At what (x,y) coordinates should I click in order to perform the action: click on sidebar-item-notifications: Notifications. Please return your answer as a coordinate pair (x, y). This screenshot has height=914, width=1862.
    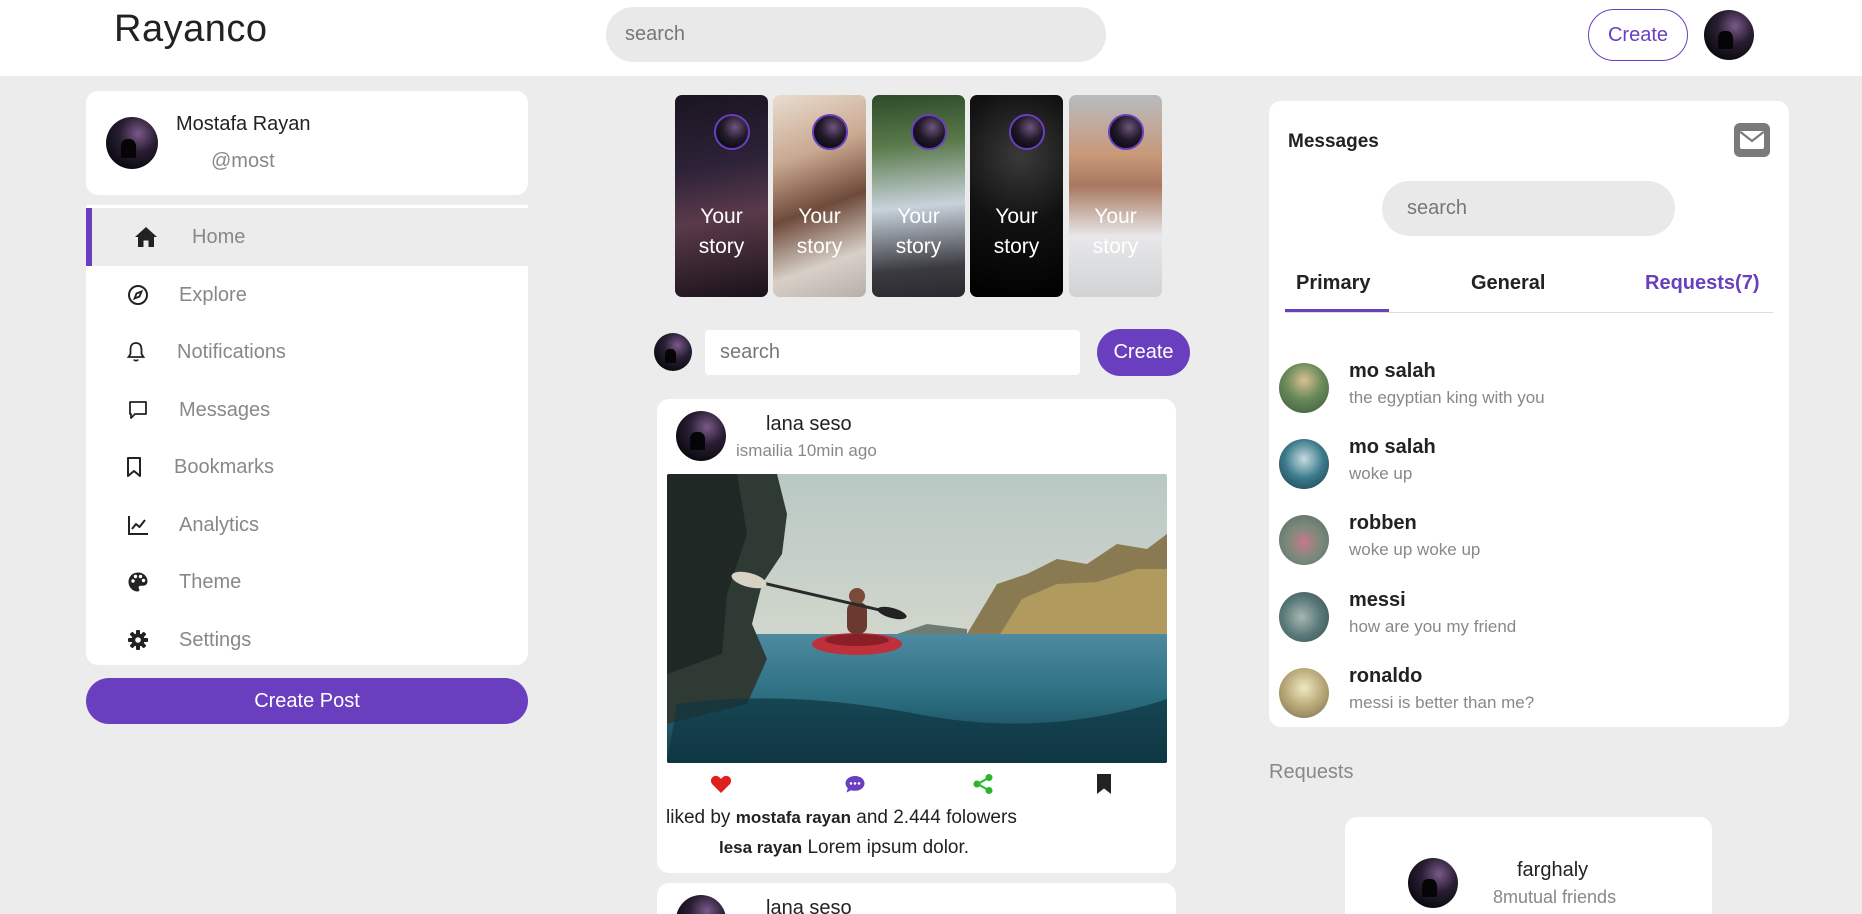
    Looking at the image, I should click on (307, 352).